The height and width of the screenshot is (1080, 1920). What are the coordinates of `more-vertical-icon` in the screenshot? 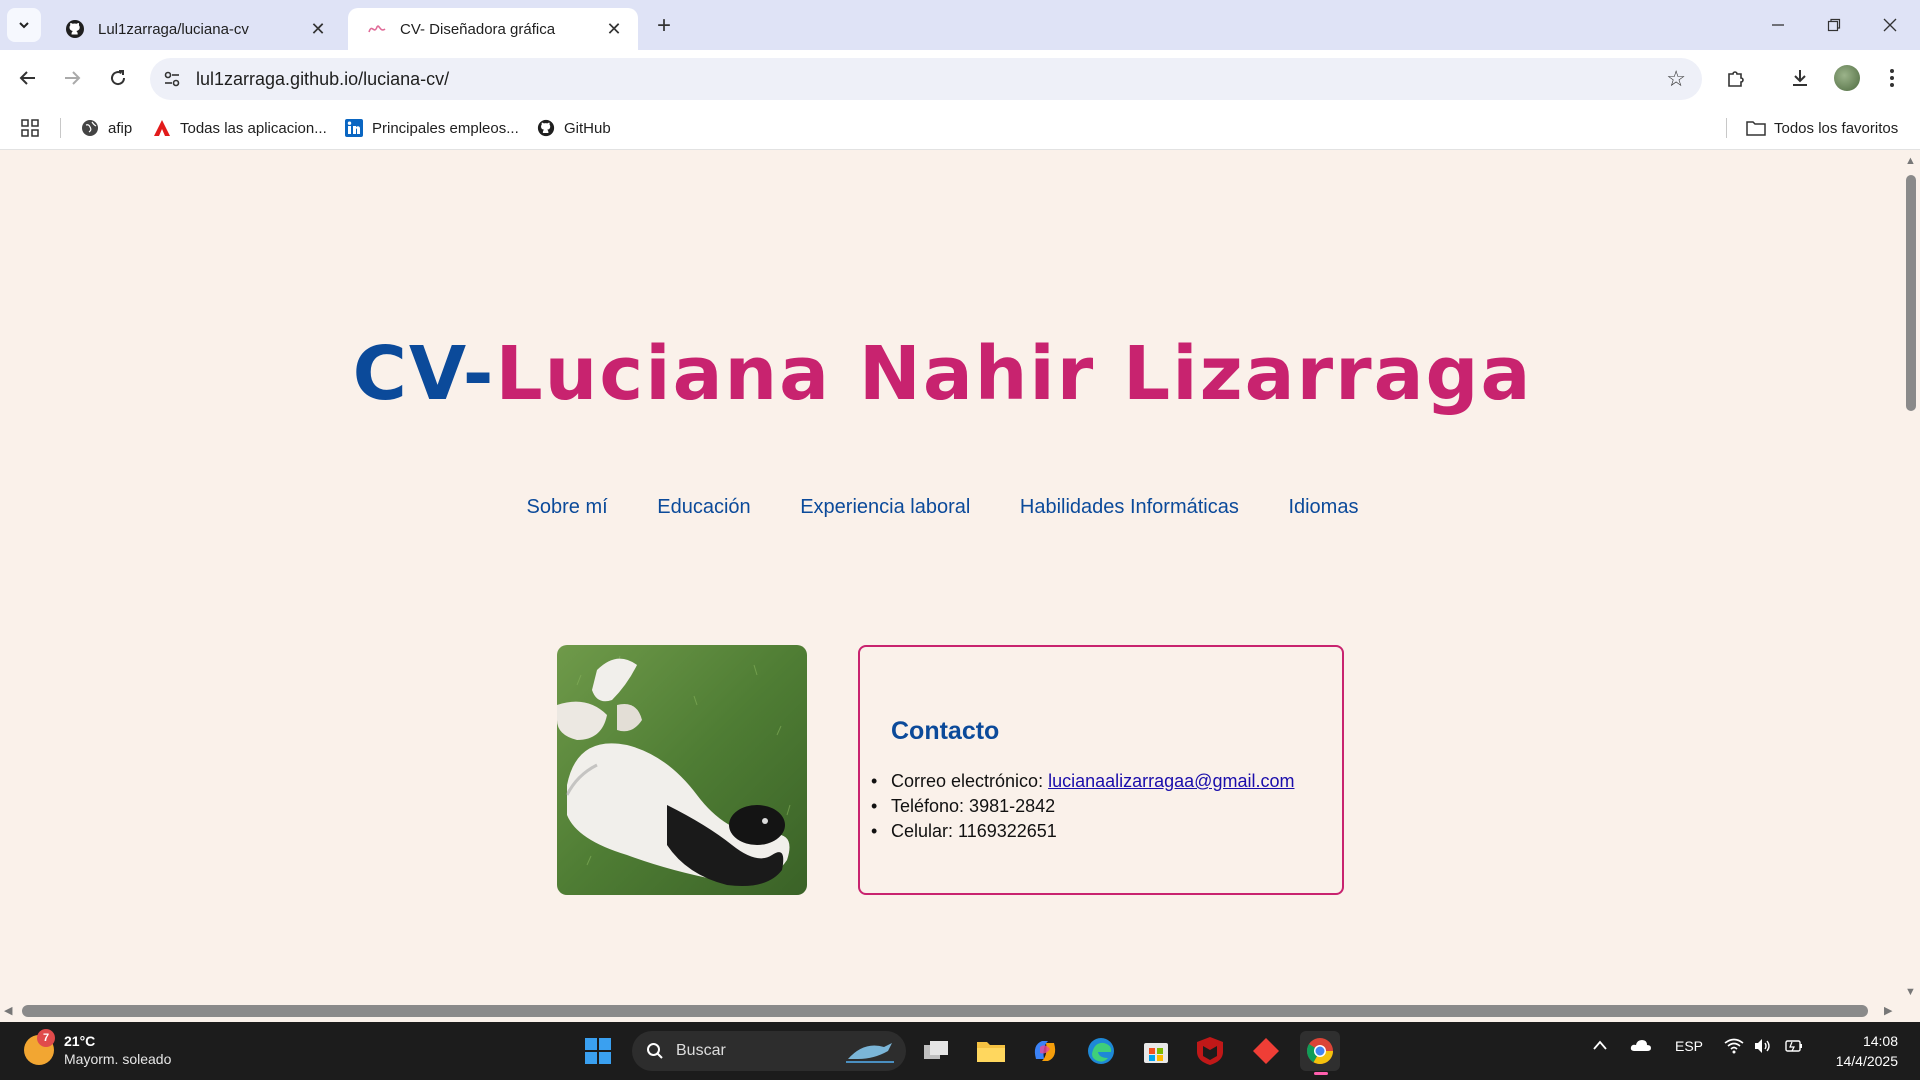 It's located at (1892, 78).